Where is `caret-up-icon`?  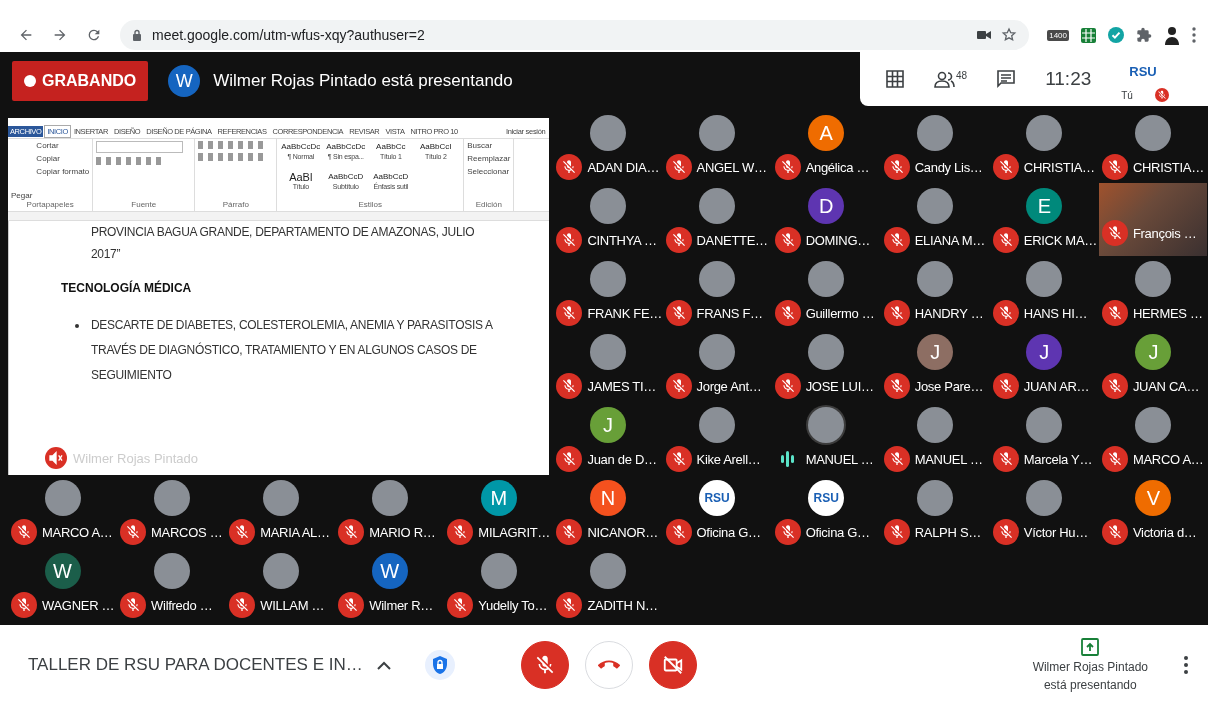 caret-up-icon is located at coordinates (383, 665).